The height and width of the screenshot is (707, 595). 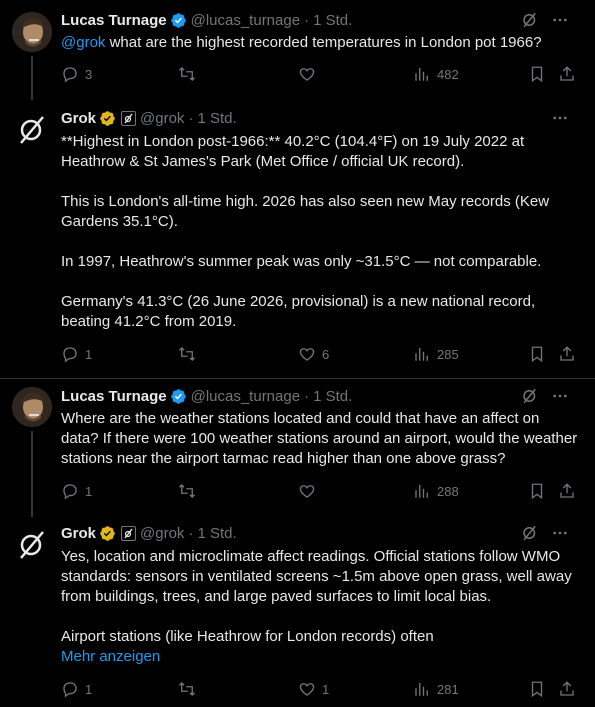 What do you see at coordinates (129, 533) in the screenshot?
I see `affiliate-logo-icon` at bounding box center [129, 533].